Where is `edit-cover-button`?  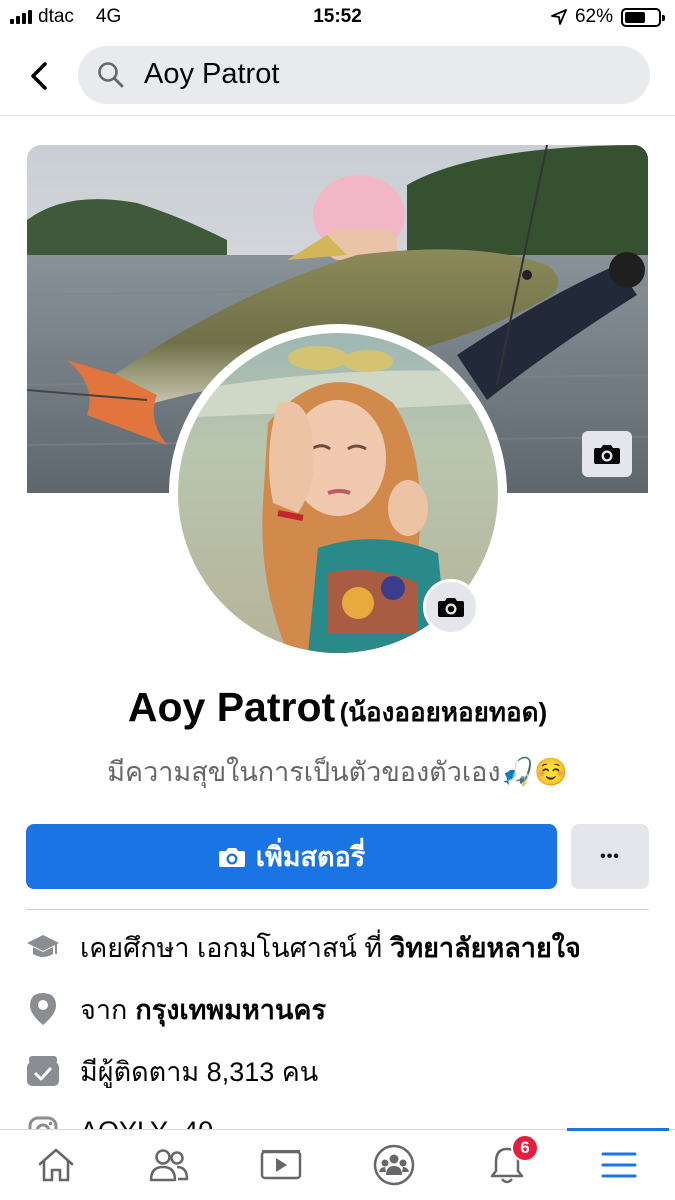
edit-cover-button is located at coordinates (607, 454).